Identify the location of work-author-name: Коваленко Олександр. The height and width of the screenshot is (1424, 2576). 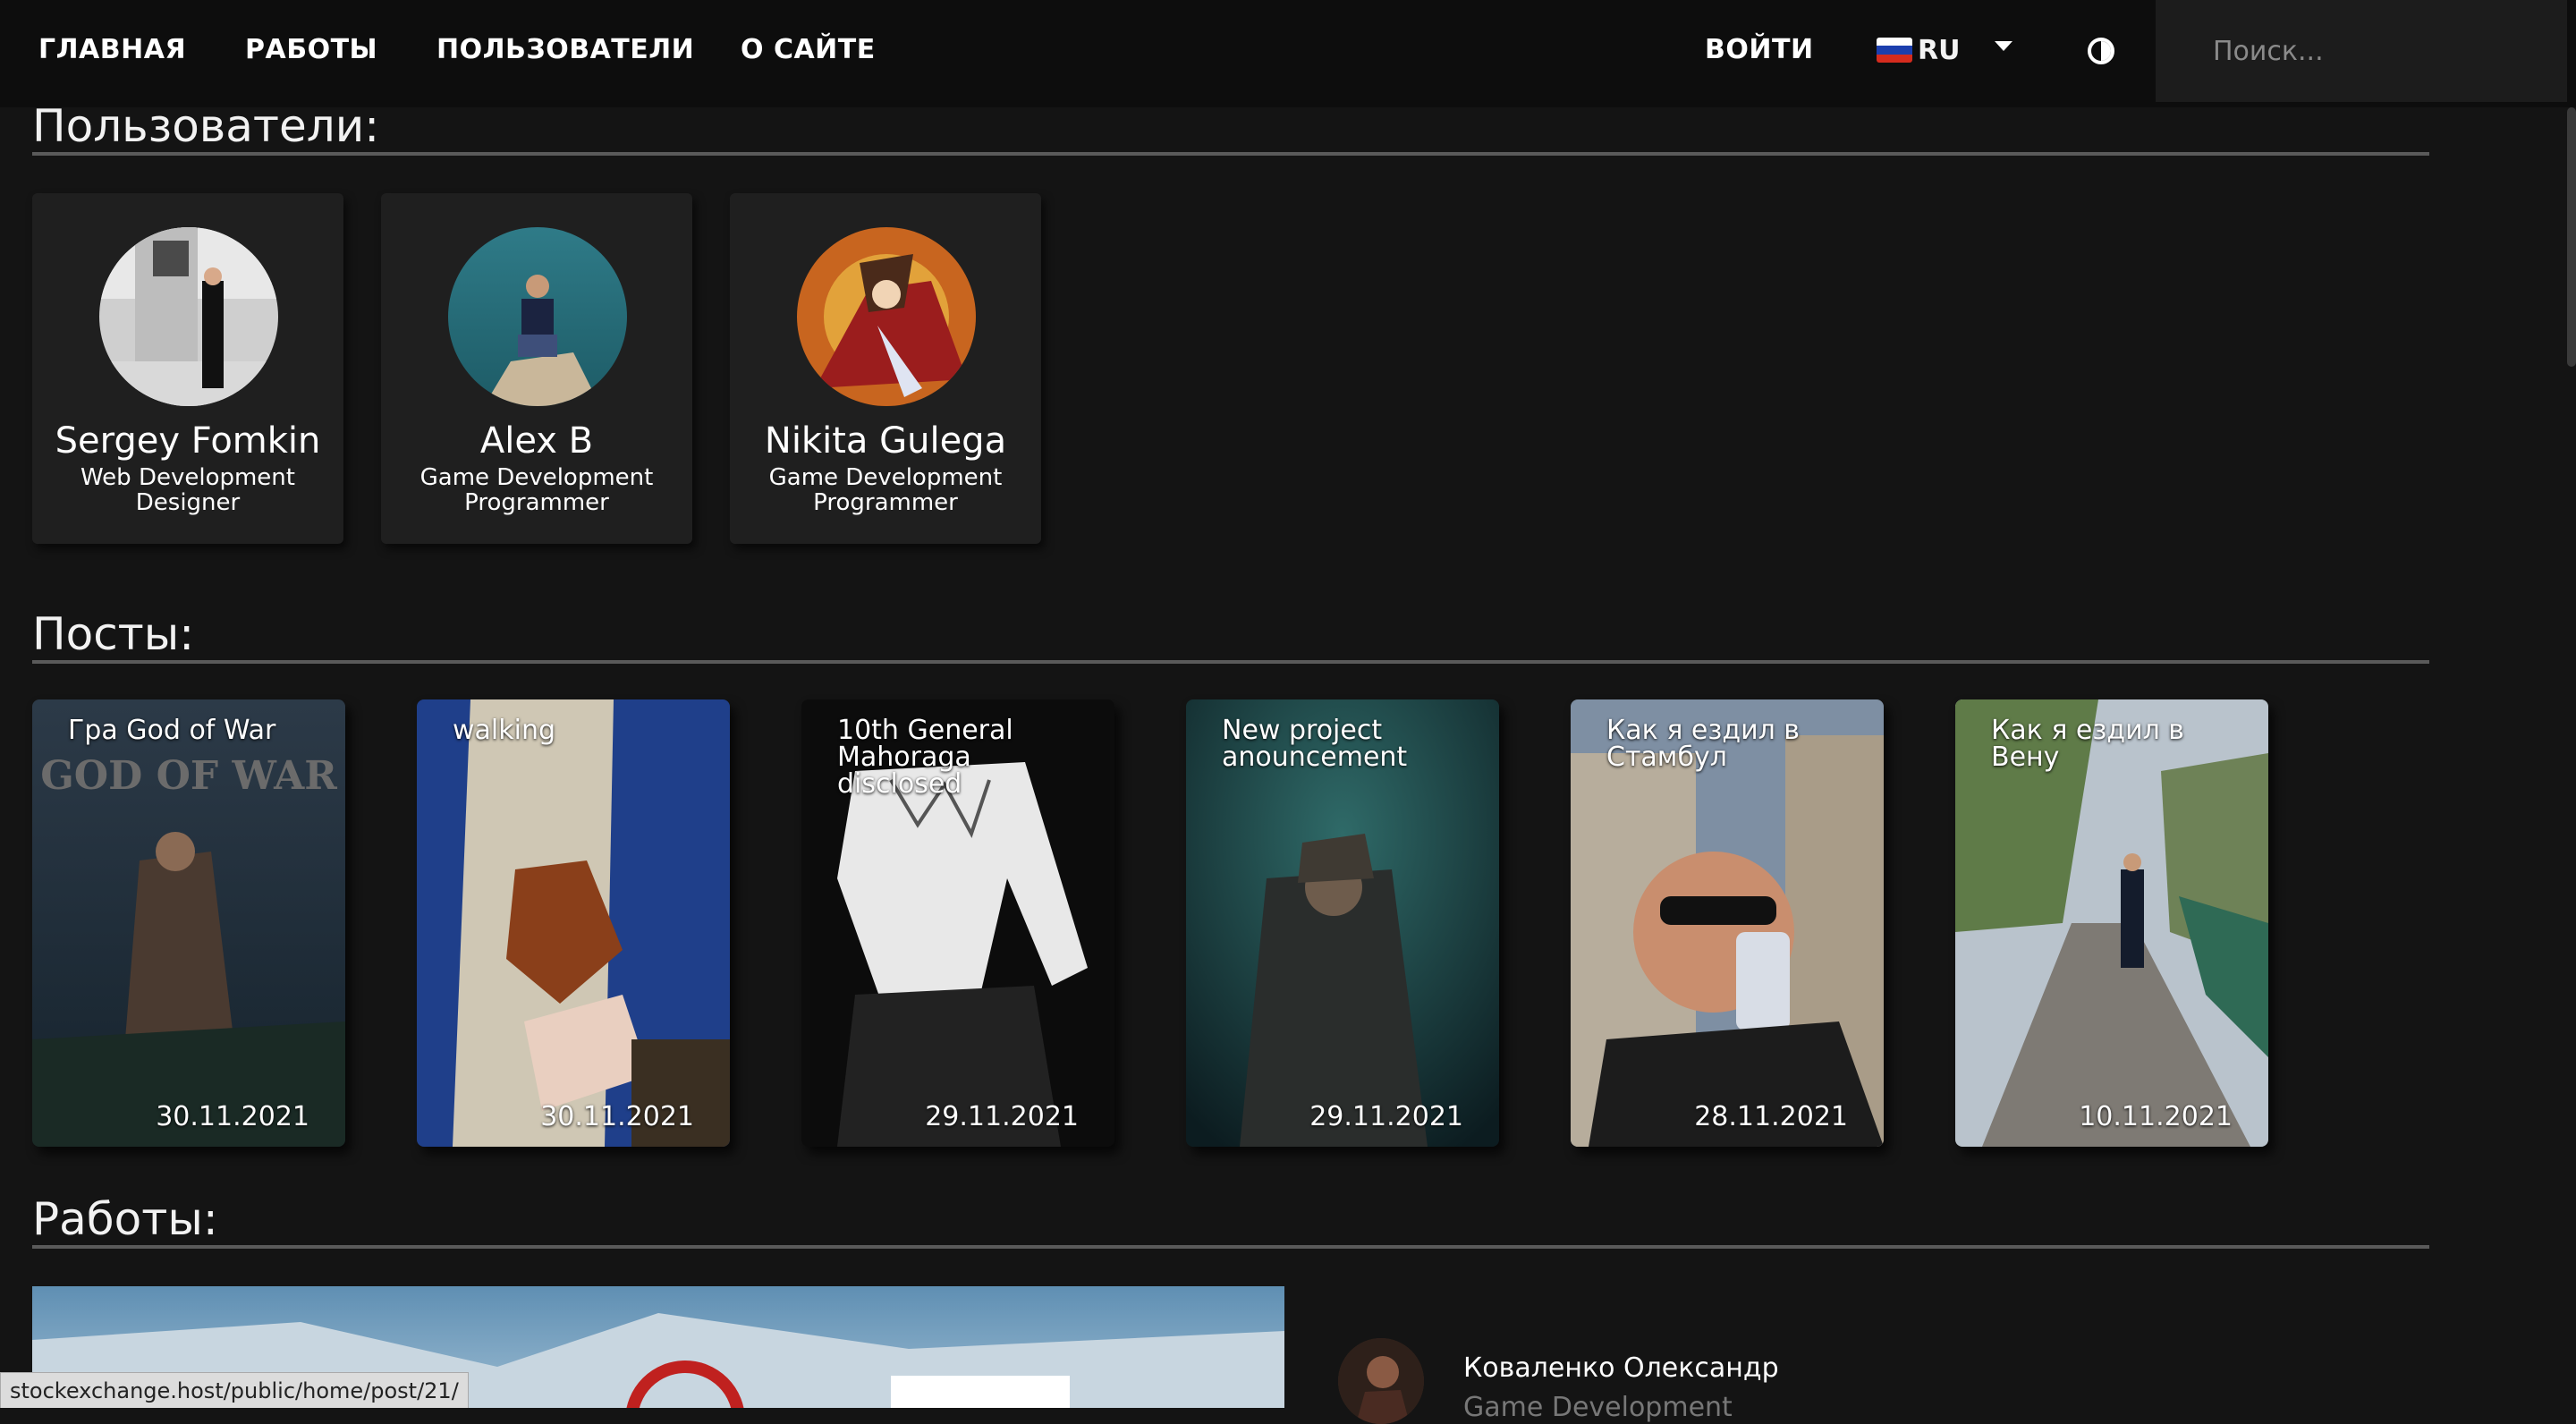
(1621, 1368).